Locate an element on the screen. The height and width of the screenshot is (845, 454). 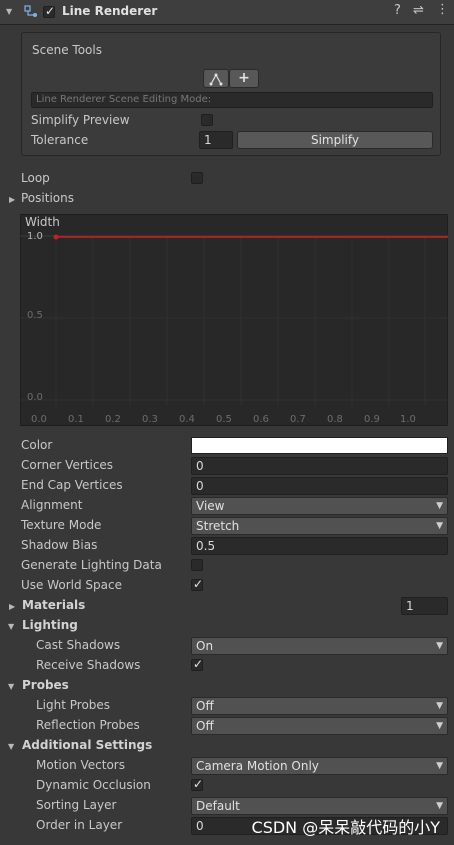
help-icon: ? is located at coordinates (397, 10).